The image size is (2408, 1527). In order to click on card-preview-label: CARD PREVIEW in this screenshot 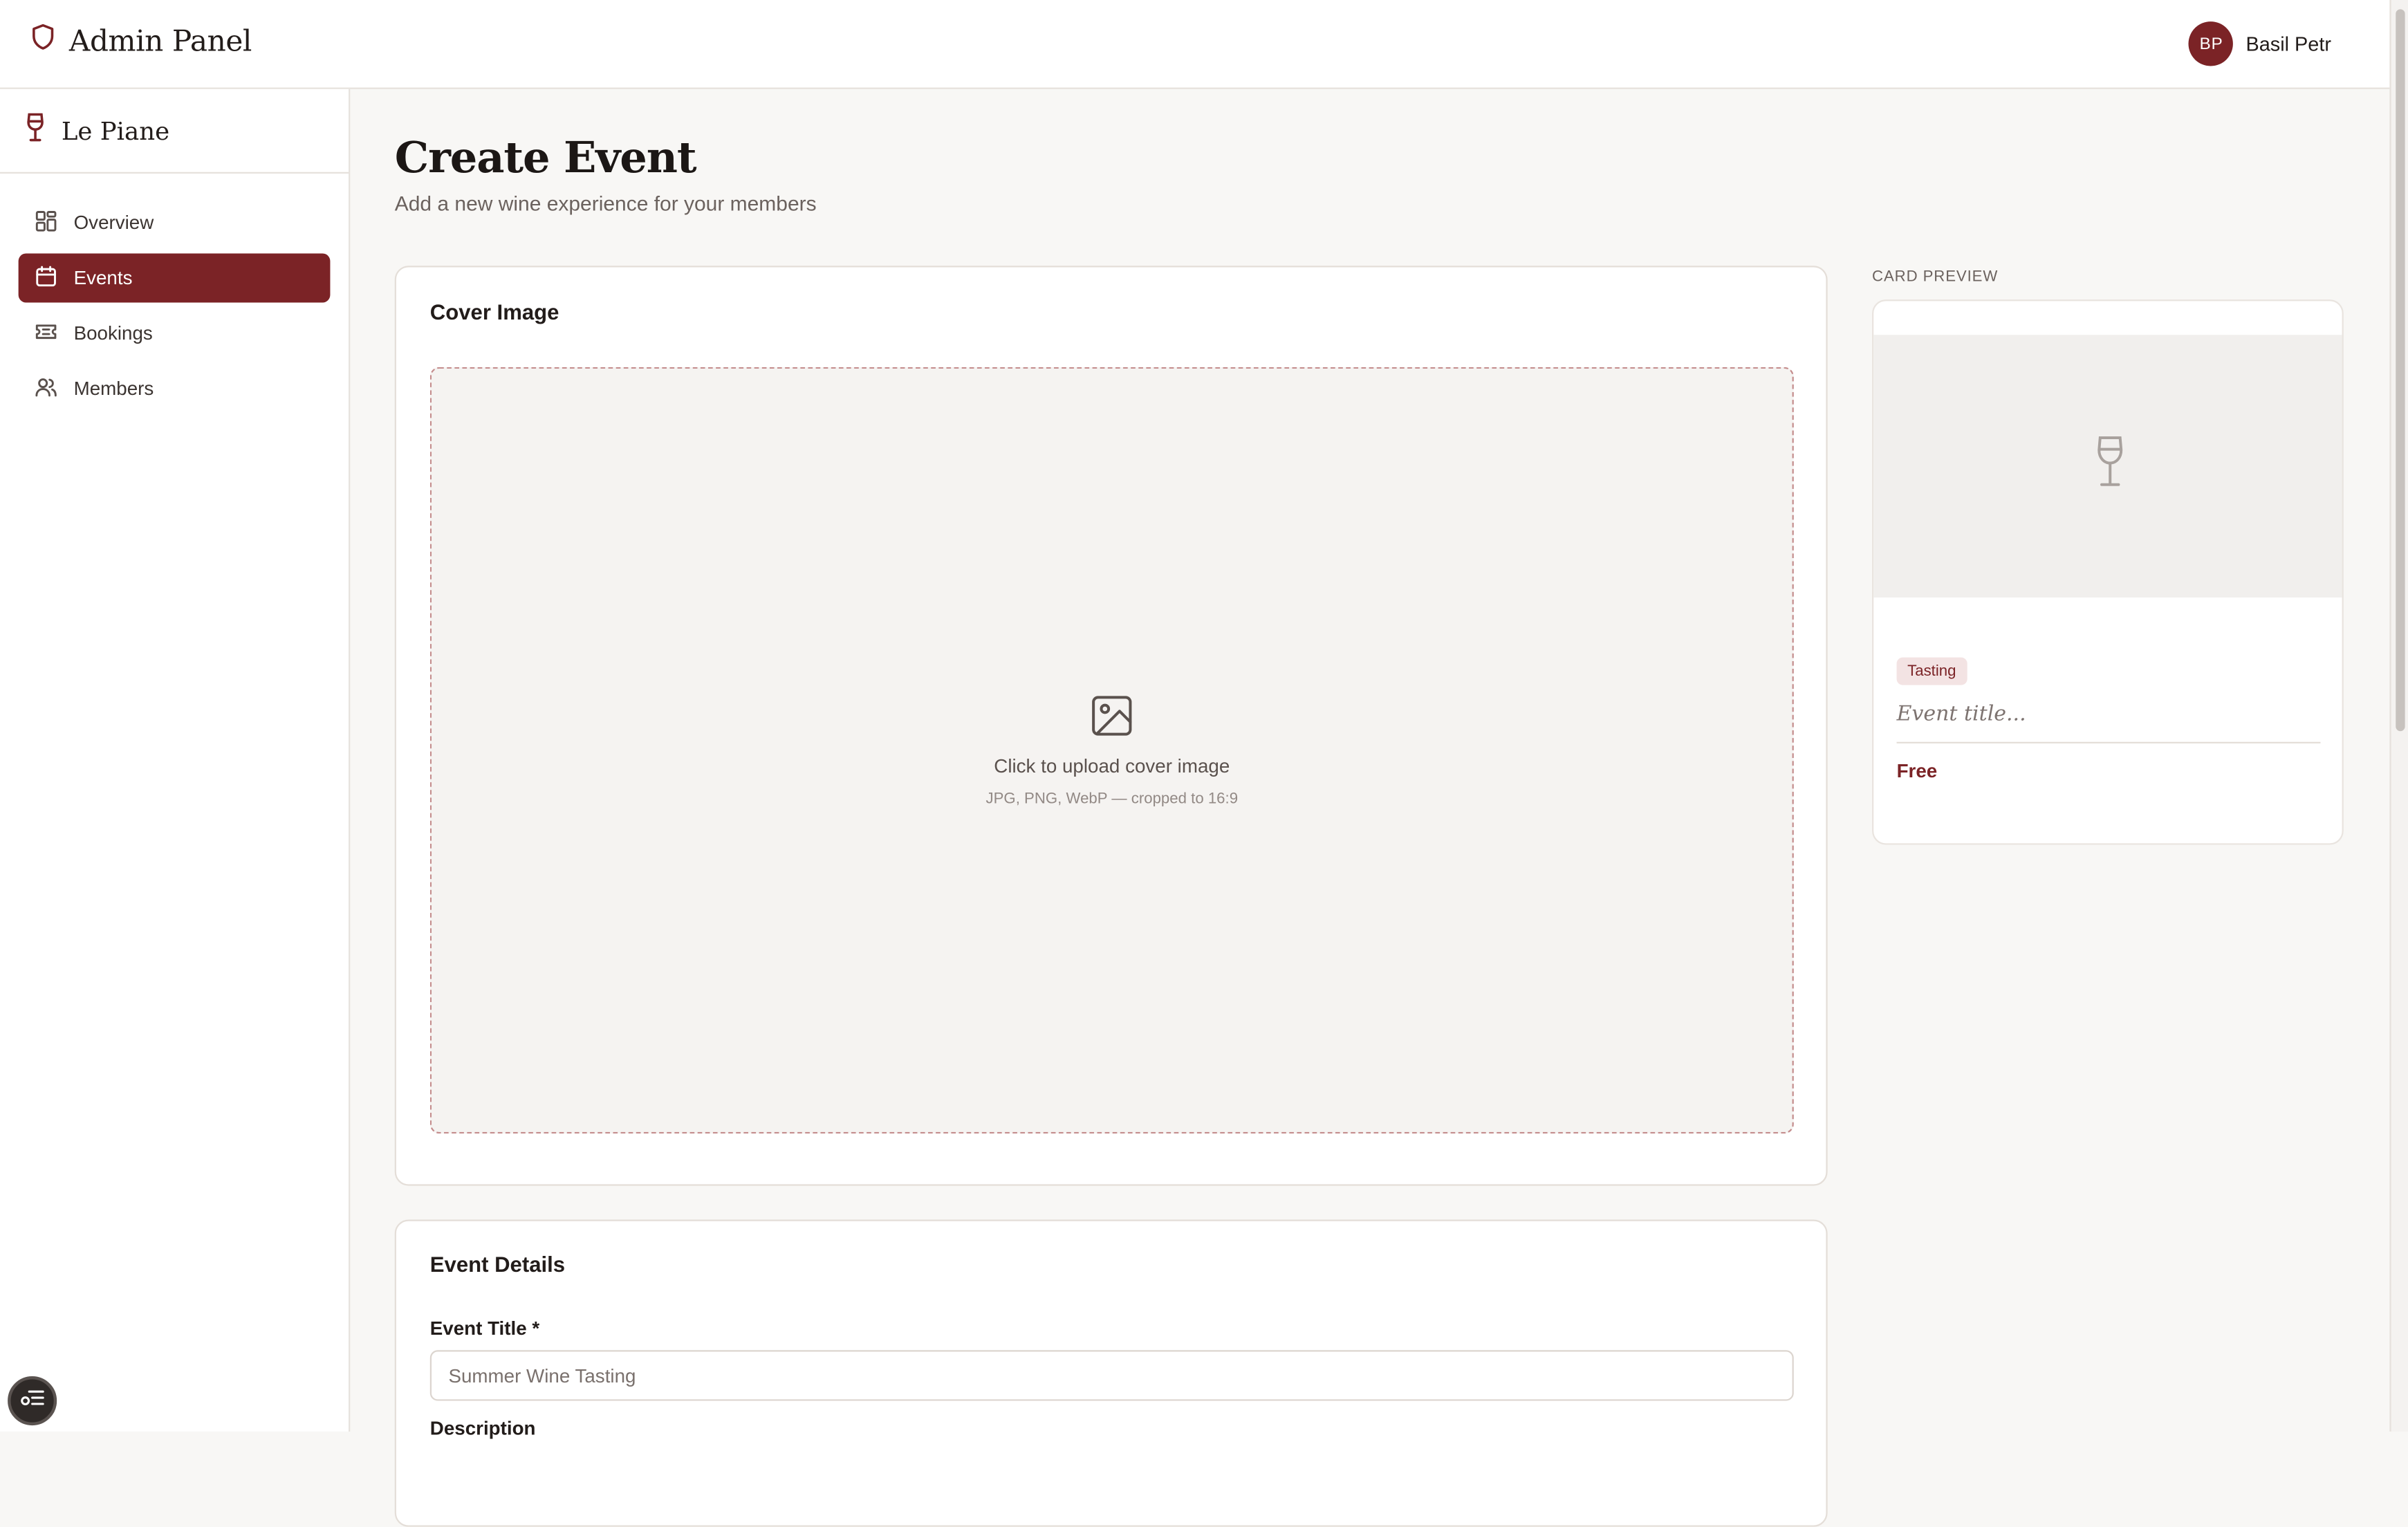, I will do `click(1936, 277)`.